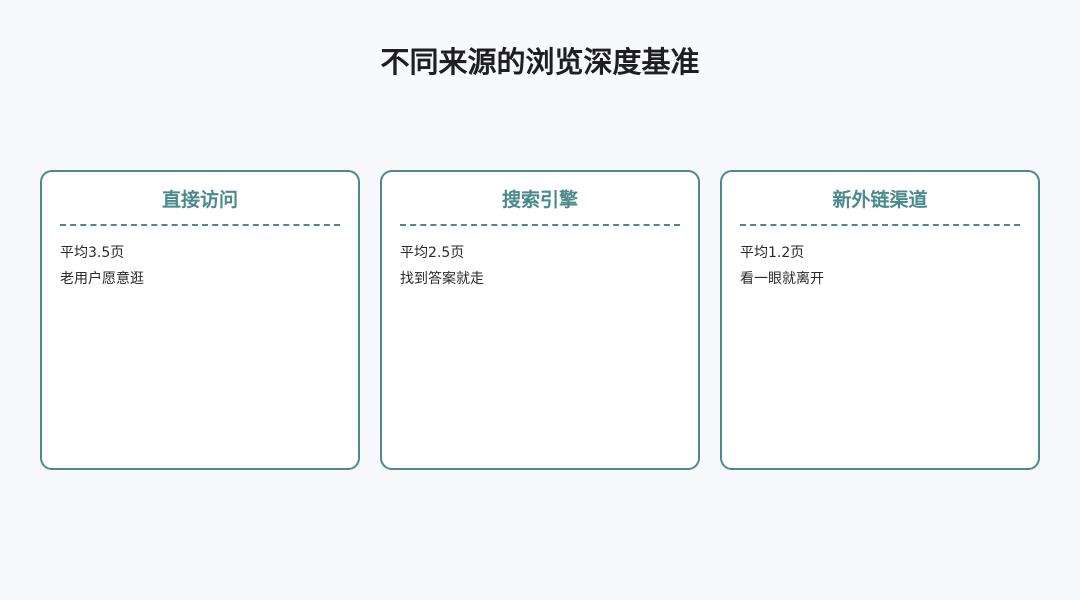 This screenshot has width=1080, height=600. What do you see at coordinates (432, 253) in the screenshot?
I see `card-metric: 平均2.5页` at bounding box center [432, 253].